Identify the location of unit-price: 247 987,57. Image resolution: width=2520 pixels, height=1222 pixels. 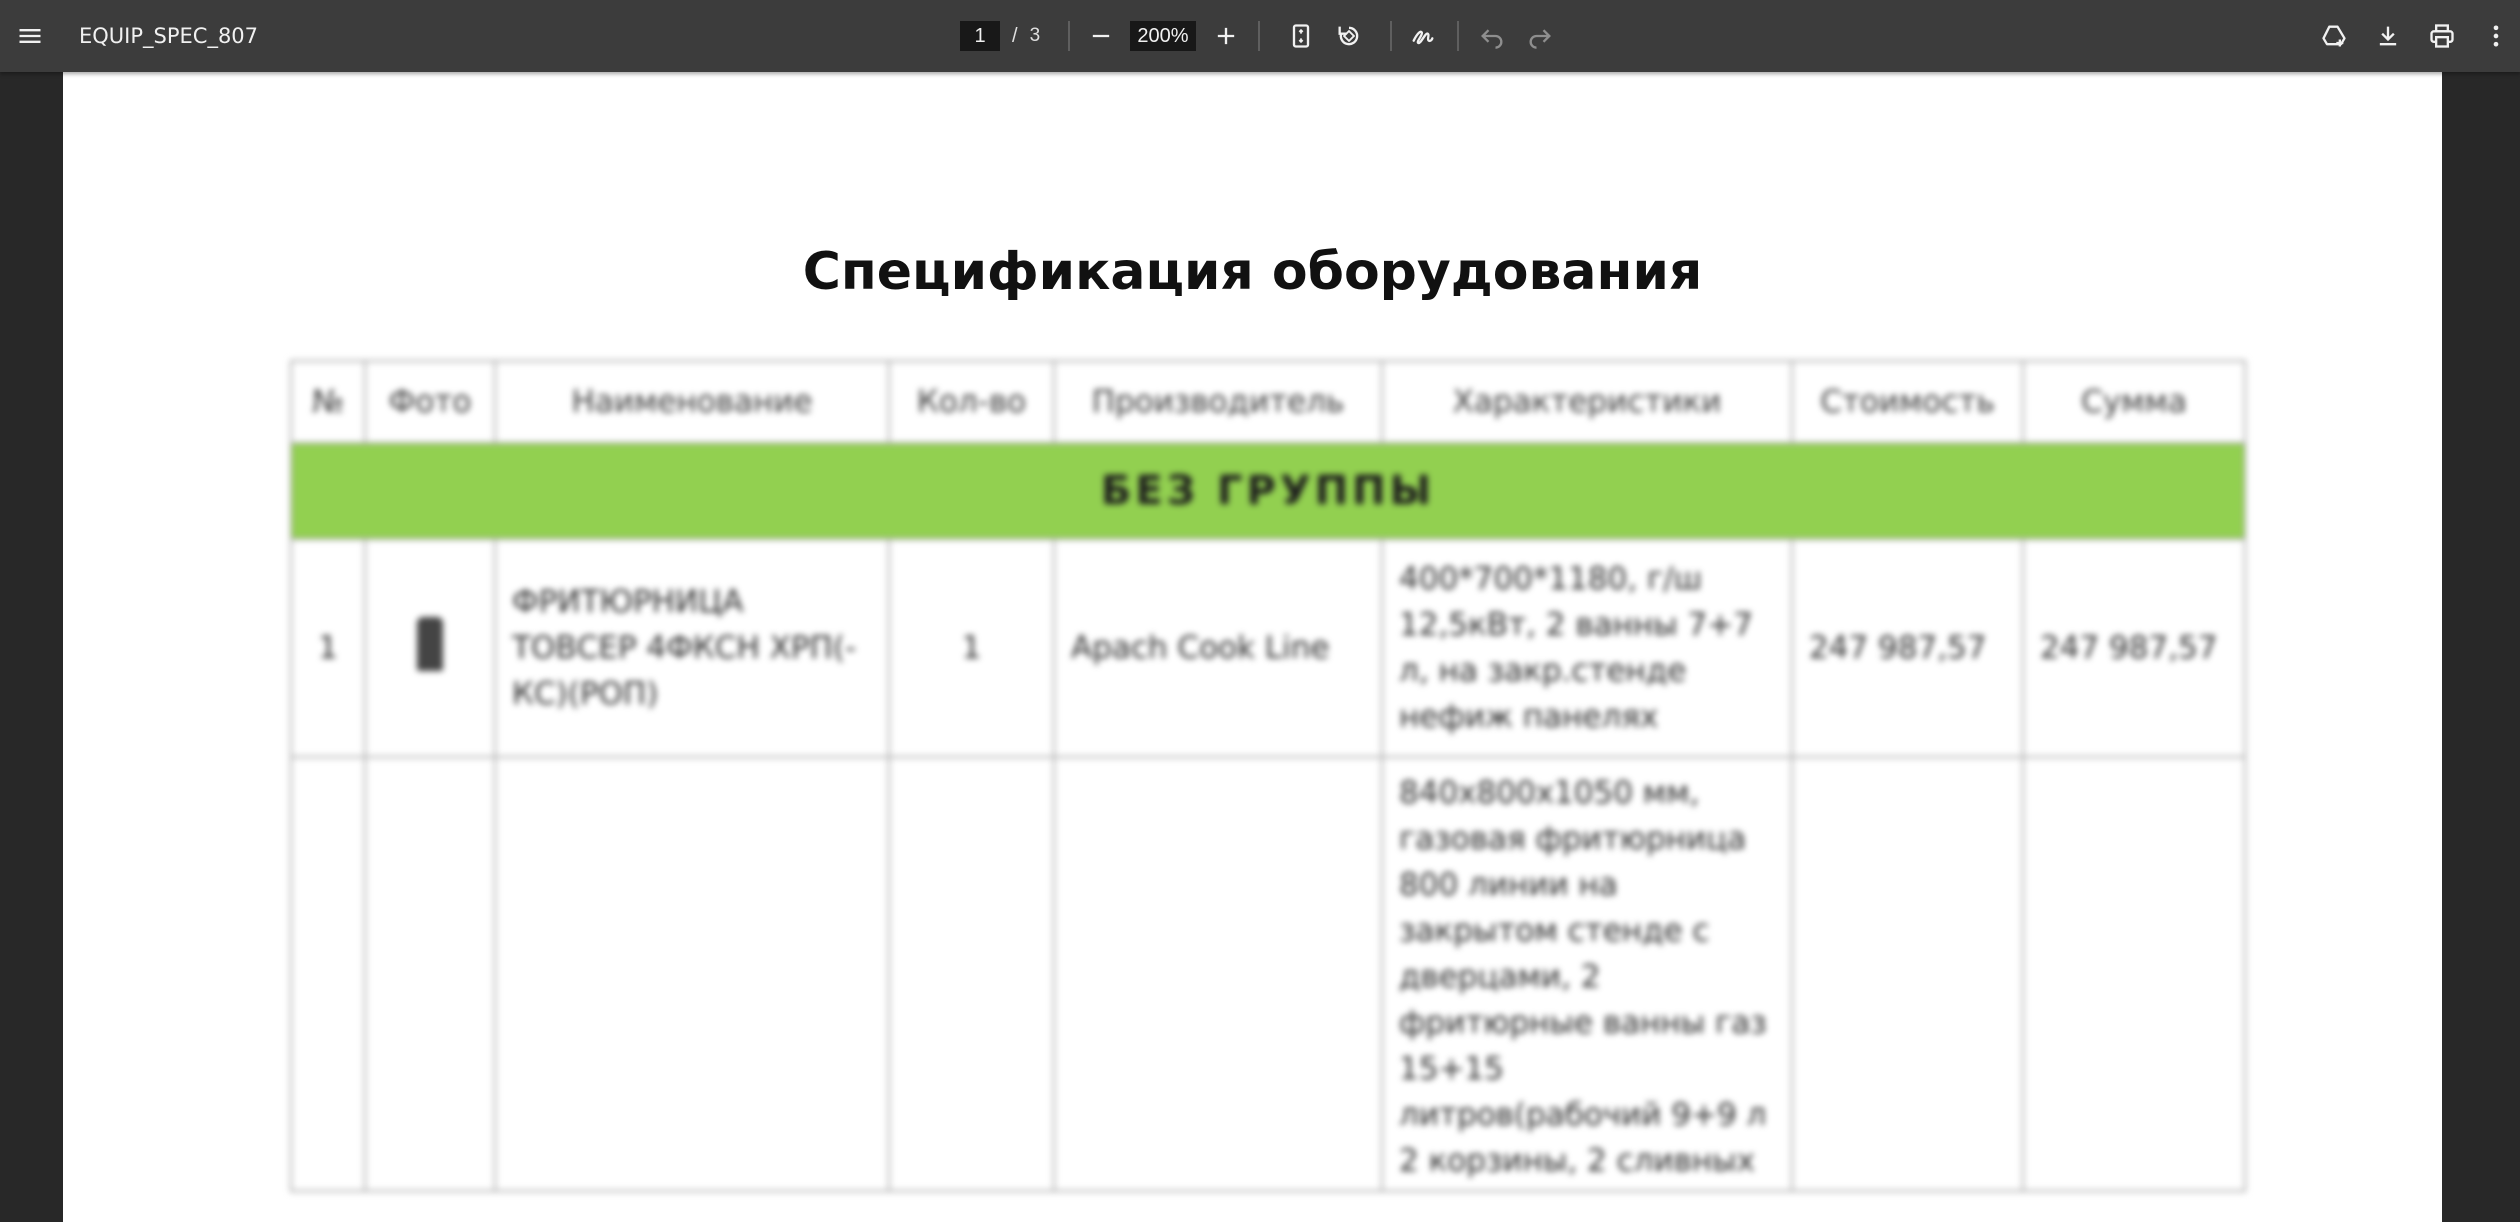
(1907, 648).